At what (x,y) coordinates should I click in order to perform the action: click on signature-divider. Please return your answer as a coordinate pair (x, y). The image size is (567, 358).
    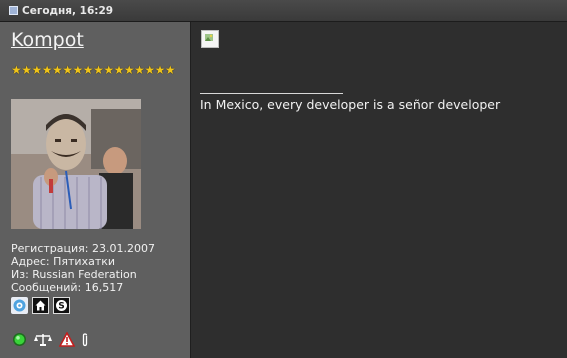
    Looking at the image, I should click on (271, 93).